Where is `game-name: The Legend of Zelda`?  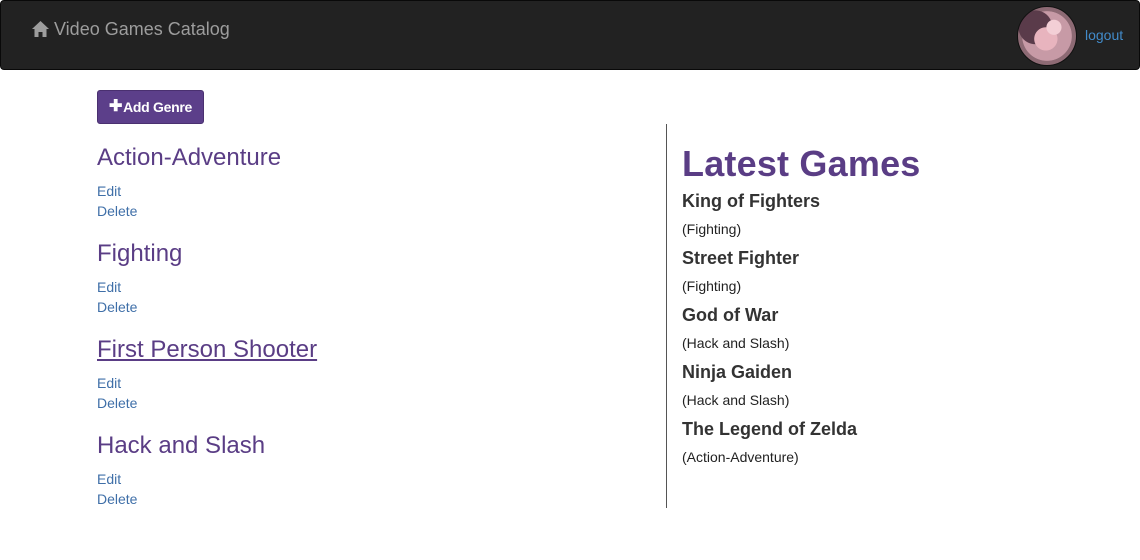
game-name: The Legend of Zelda is located at coordinates (902, 429).